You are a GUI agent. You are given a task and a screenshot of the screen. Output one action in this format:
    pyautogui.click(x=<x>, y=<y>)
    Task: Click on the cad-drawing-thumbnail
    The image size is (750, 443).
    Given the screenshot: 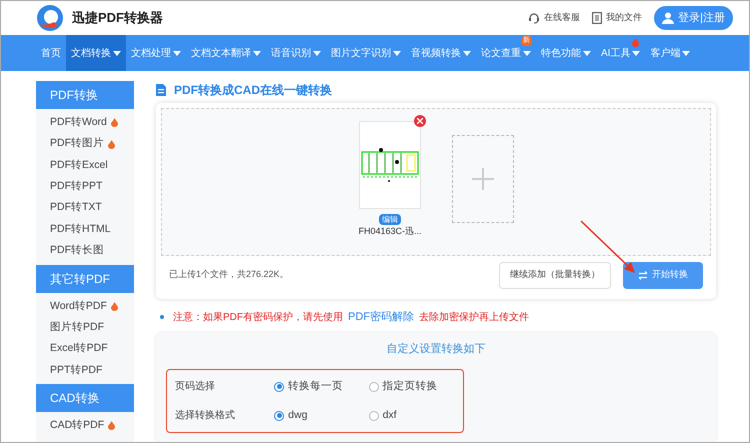 What is the action you would take?
    pyautogui.click(x=390, y=165)
    